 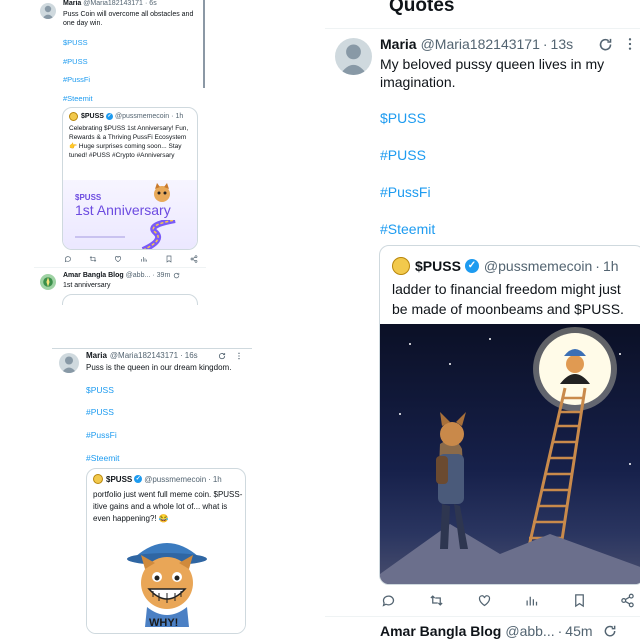 What do you see at coordinates (204, 44) in the screenshot?
I see `panel-right-border` at bounding box center [204, 44].